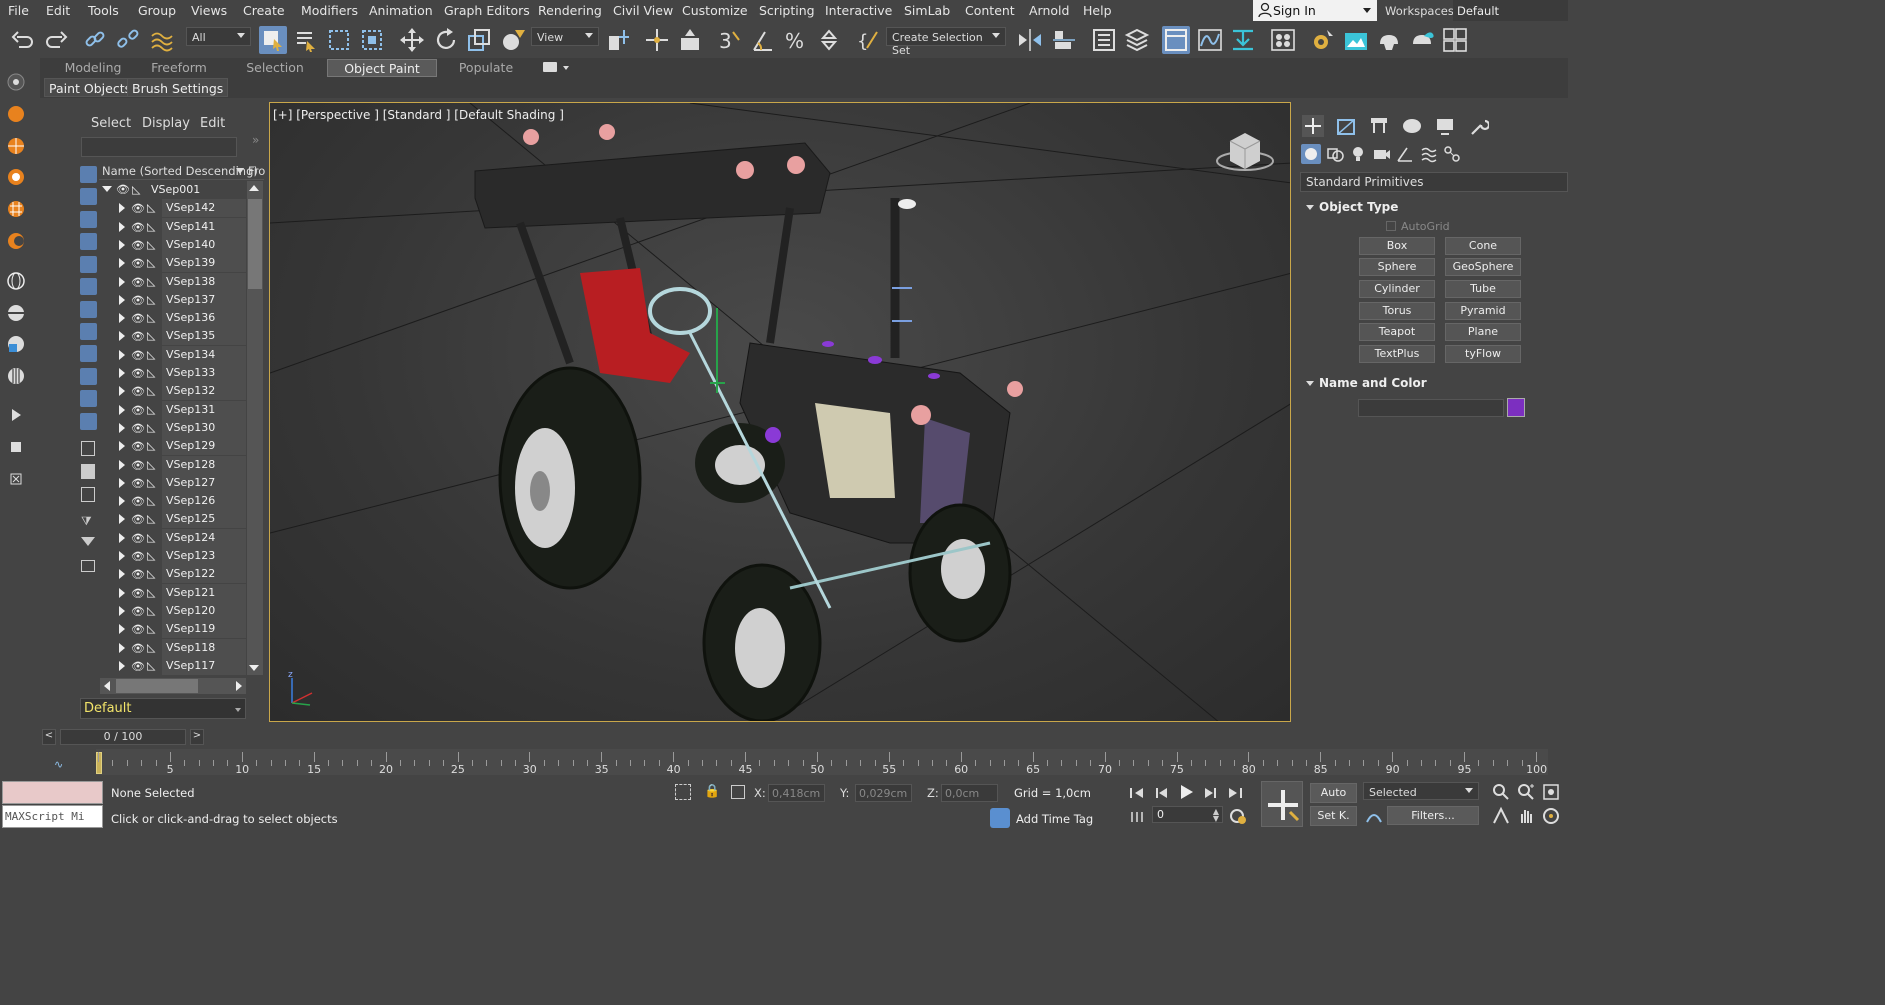  What do you see at coordinates (16, 313) in the screenshot?
I see `half-sphere-icon` at bounding box center [16, 313].